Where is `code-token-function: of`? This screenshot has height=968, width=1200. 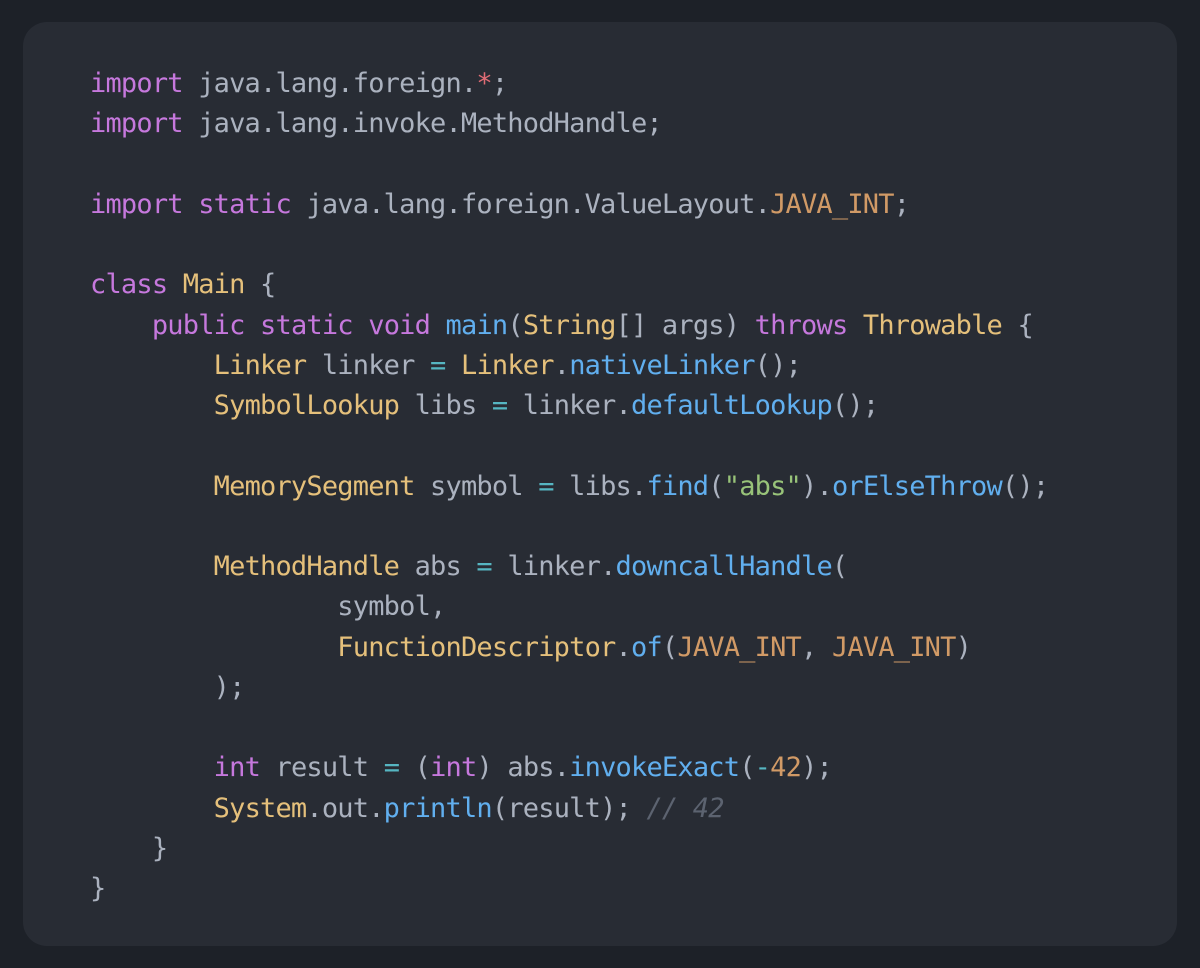 code-token-function: of is located at coordinates (646, 647).